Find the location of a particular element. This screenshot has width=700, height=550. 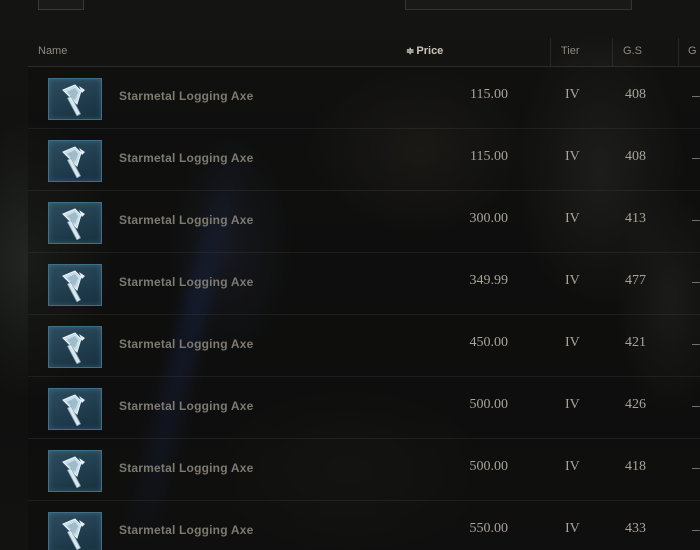

item-gear-score: 421 is located at coordinates (635, 342).